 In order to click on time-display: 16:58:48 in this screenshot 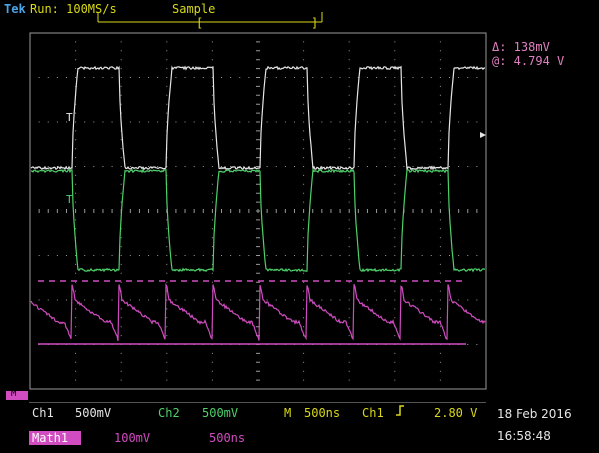, I will do `click(524, 436)`.